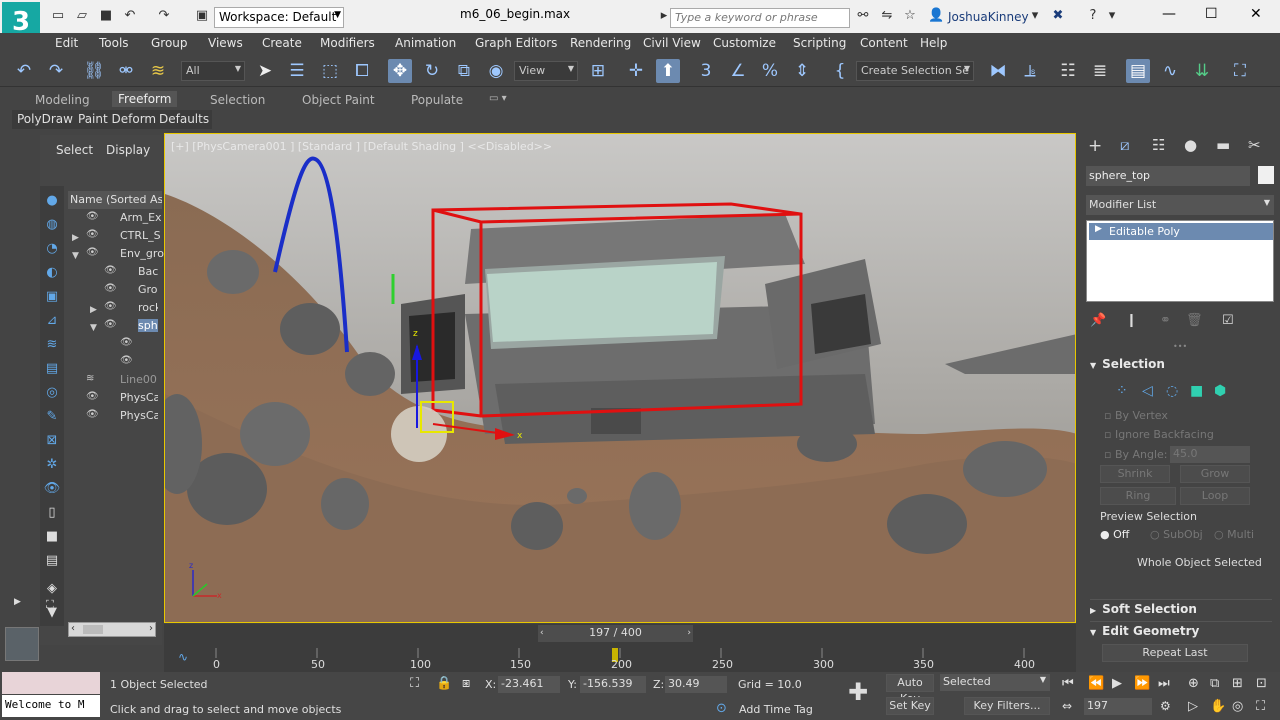  Describe the element at coordinates (1164, 683) in the screenshot. I see `go-to-end-icon: ⏭` at that location.